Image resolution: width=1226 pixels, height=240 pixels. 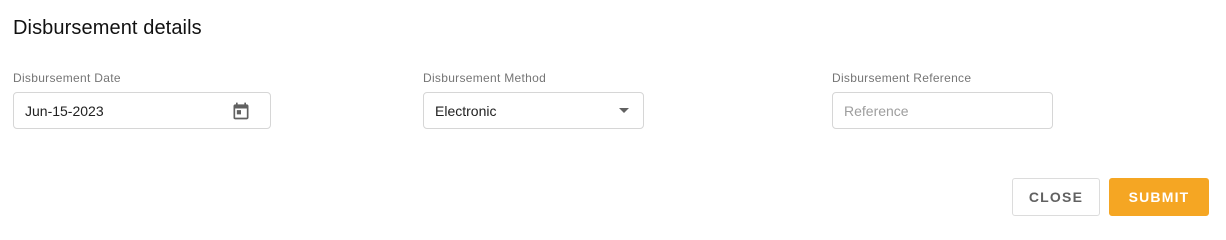 I want to click on disbursement-method-value: Electronic, so click(x=466, y=111).